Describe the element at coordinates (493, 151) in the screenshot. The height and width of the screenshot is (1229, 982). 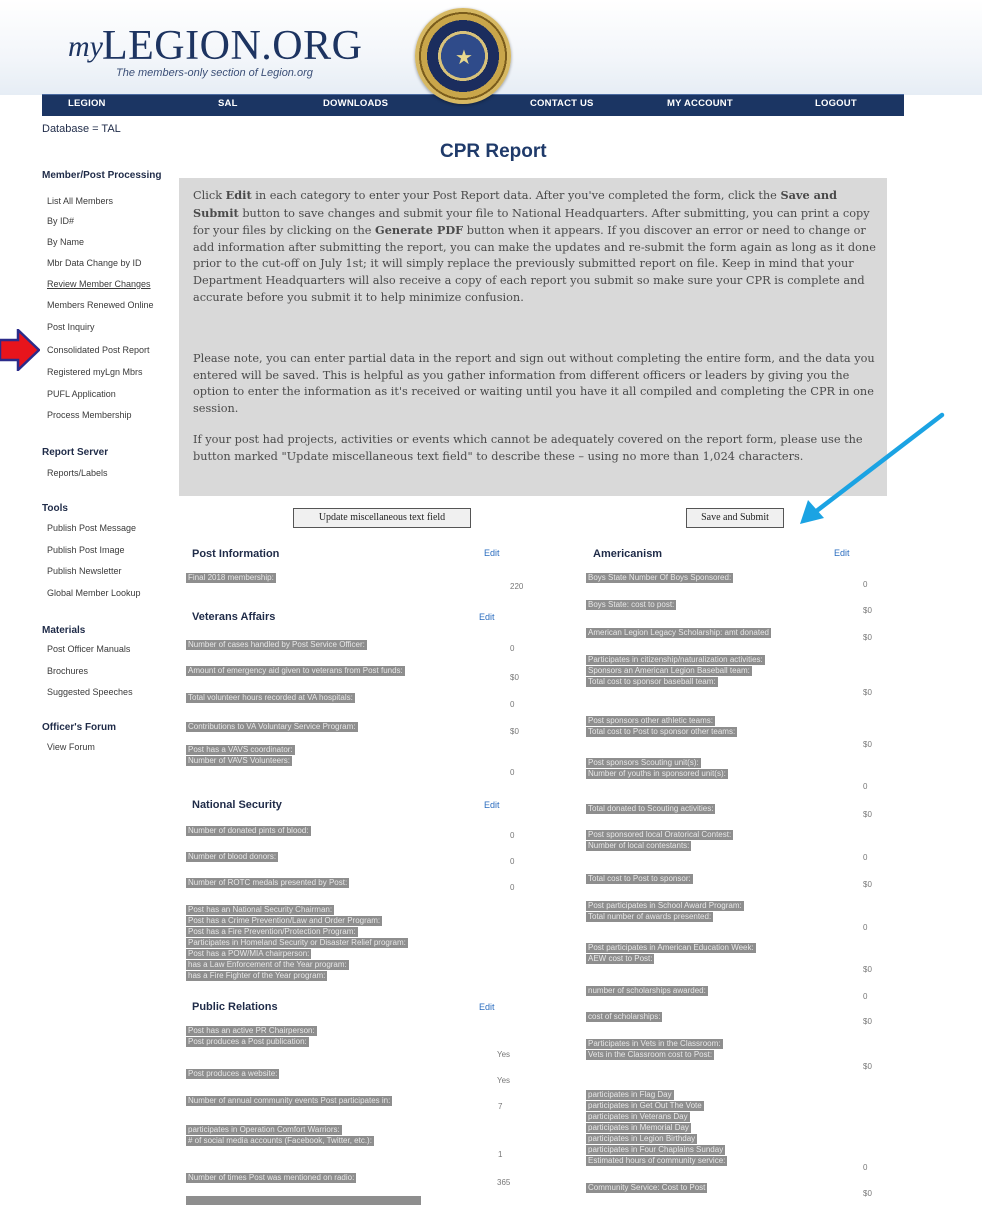
I see `page-title: CPR Report` at that location.